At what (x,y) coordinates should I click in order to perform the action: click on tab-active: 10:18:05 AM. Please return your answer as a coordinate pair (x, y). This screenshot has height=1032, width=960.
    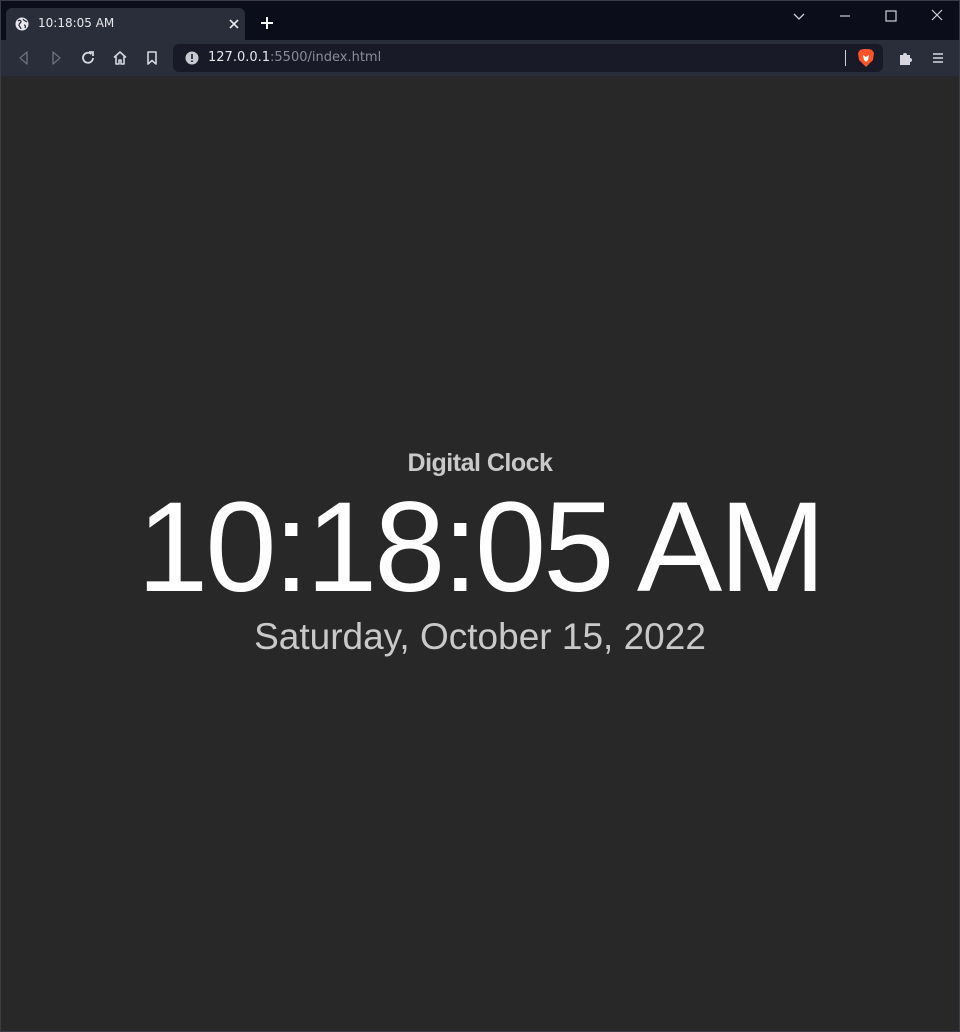
    Looking at the image, I should click on (125, 24).